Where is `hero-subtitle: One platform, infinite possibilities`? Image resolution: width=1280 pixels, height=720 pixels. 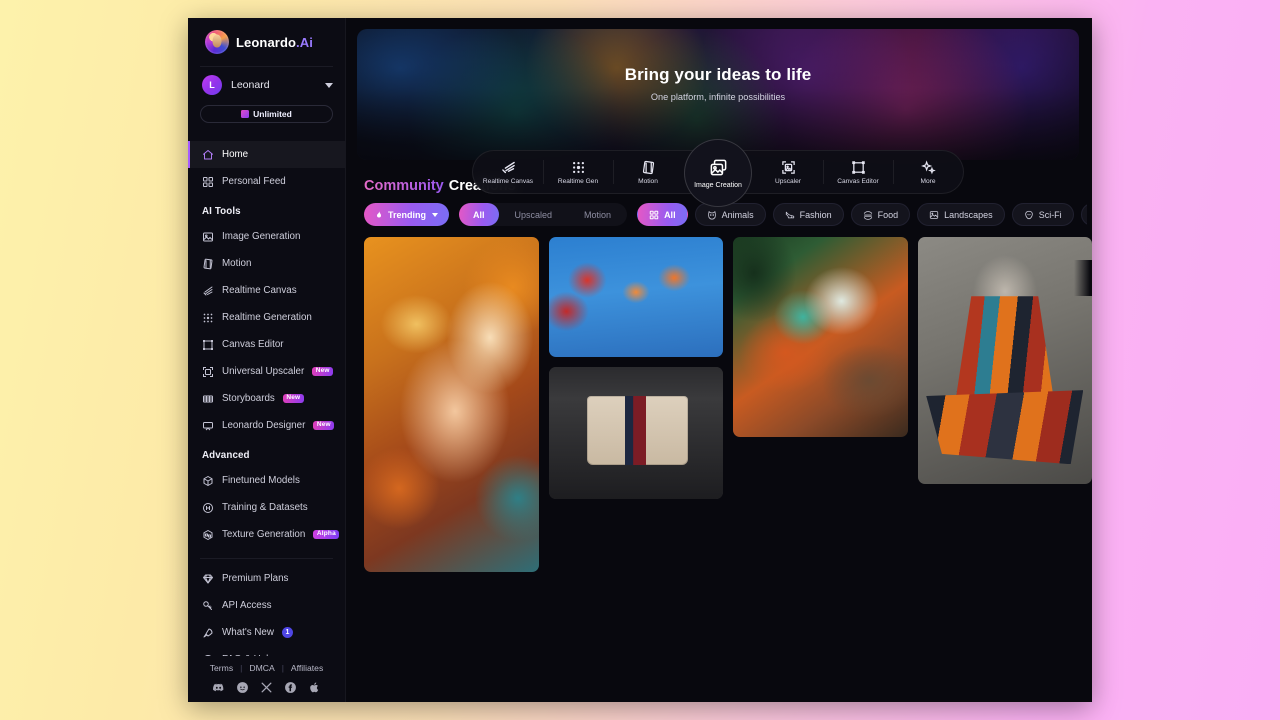
hero-subtitle: One platform, infinite possibilities is located at coordinates (718, 97).